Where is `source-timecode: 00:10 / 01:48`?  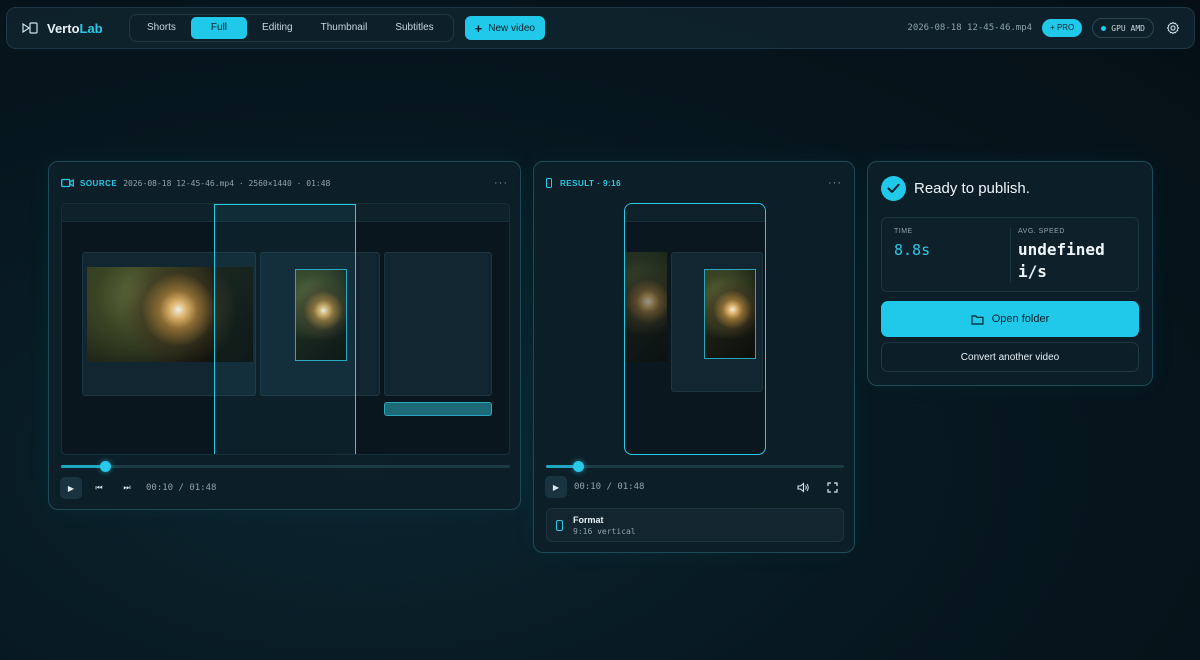 source-timecode: 00:10 / 01:48 is located at coordinates (181, 488).